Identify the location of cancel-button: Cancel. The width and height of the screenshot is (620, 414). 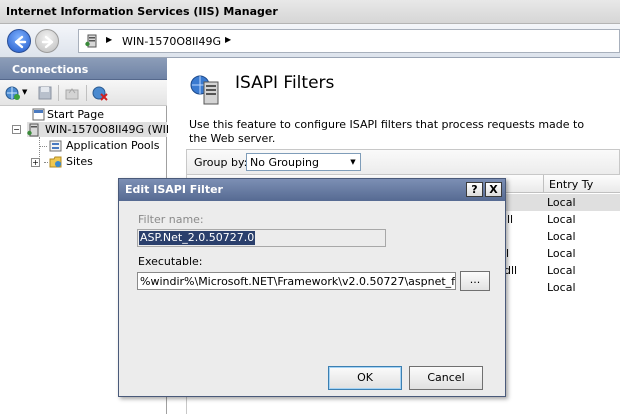
(446, 378).